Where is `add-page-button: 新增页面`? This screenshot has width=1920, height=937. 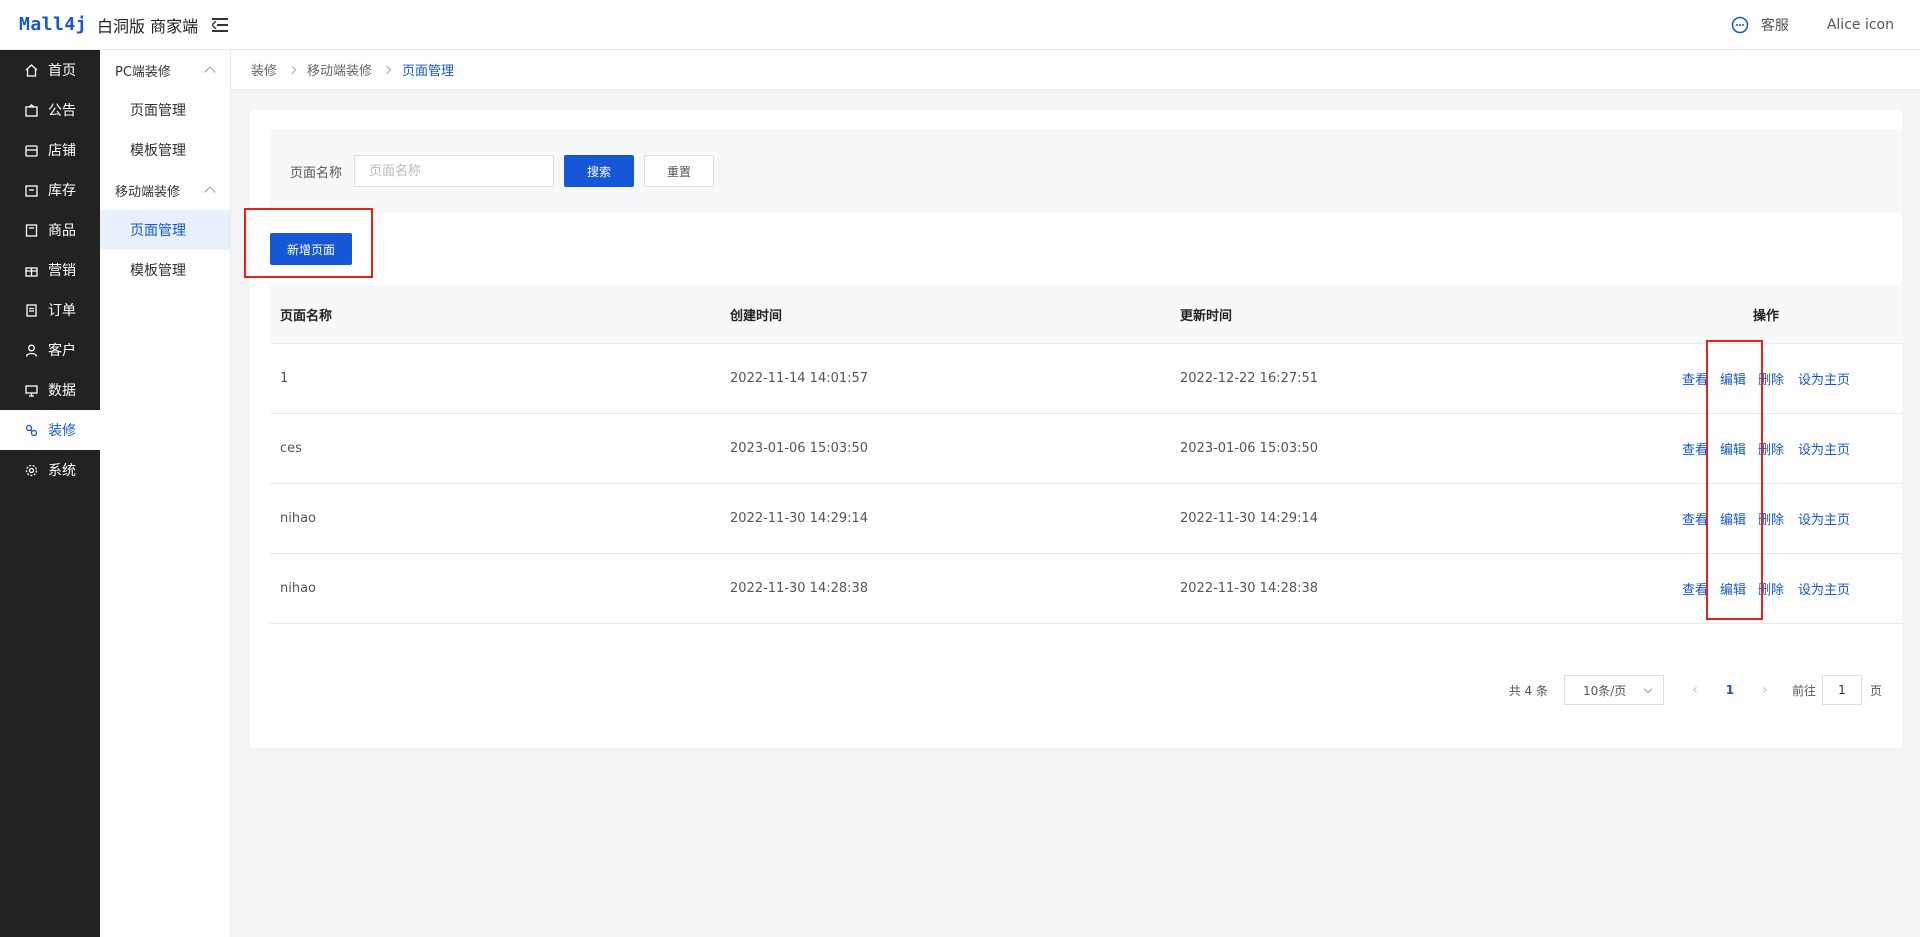
add-page-button: 新增页面 is located at coordinates (311, 249).